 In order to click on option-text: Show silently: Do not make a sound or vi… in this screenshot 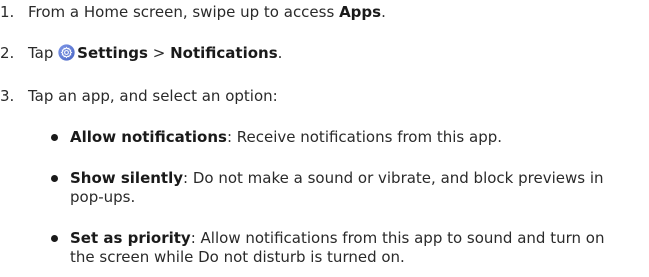, I will do `click(342, 188)`.